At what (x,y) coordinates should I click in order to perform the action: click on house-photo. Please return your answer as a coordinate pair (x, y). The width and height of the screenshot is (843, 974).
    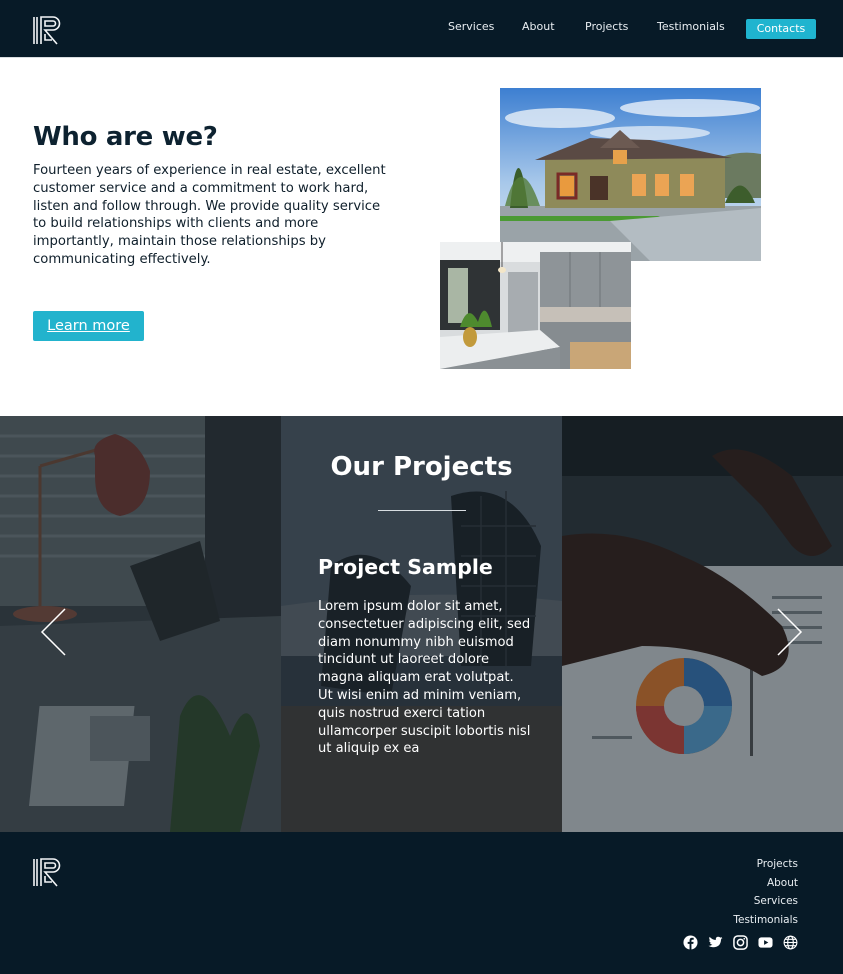
    Looking at the image, I should click on (630, 174).